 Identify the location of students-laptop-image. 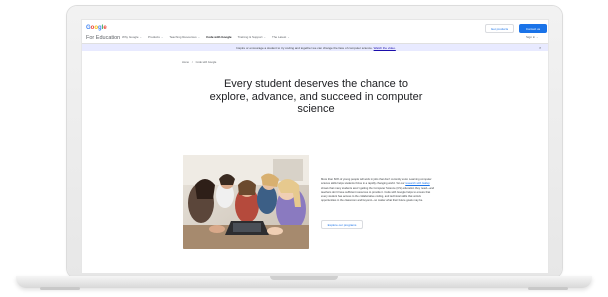
(246, 202).